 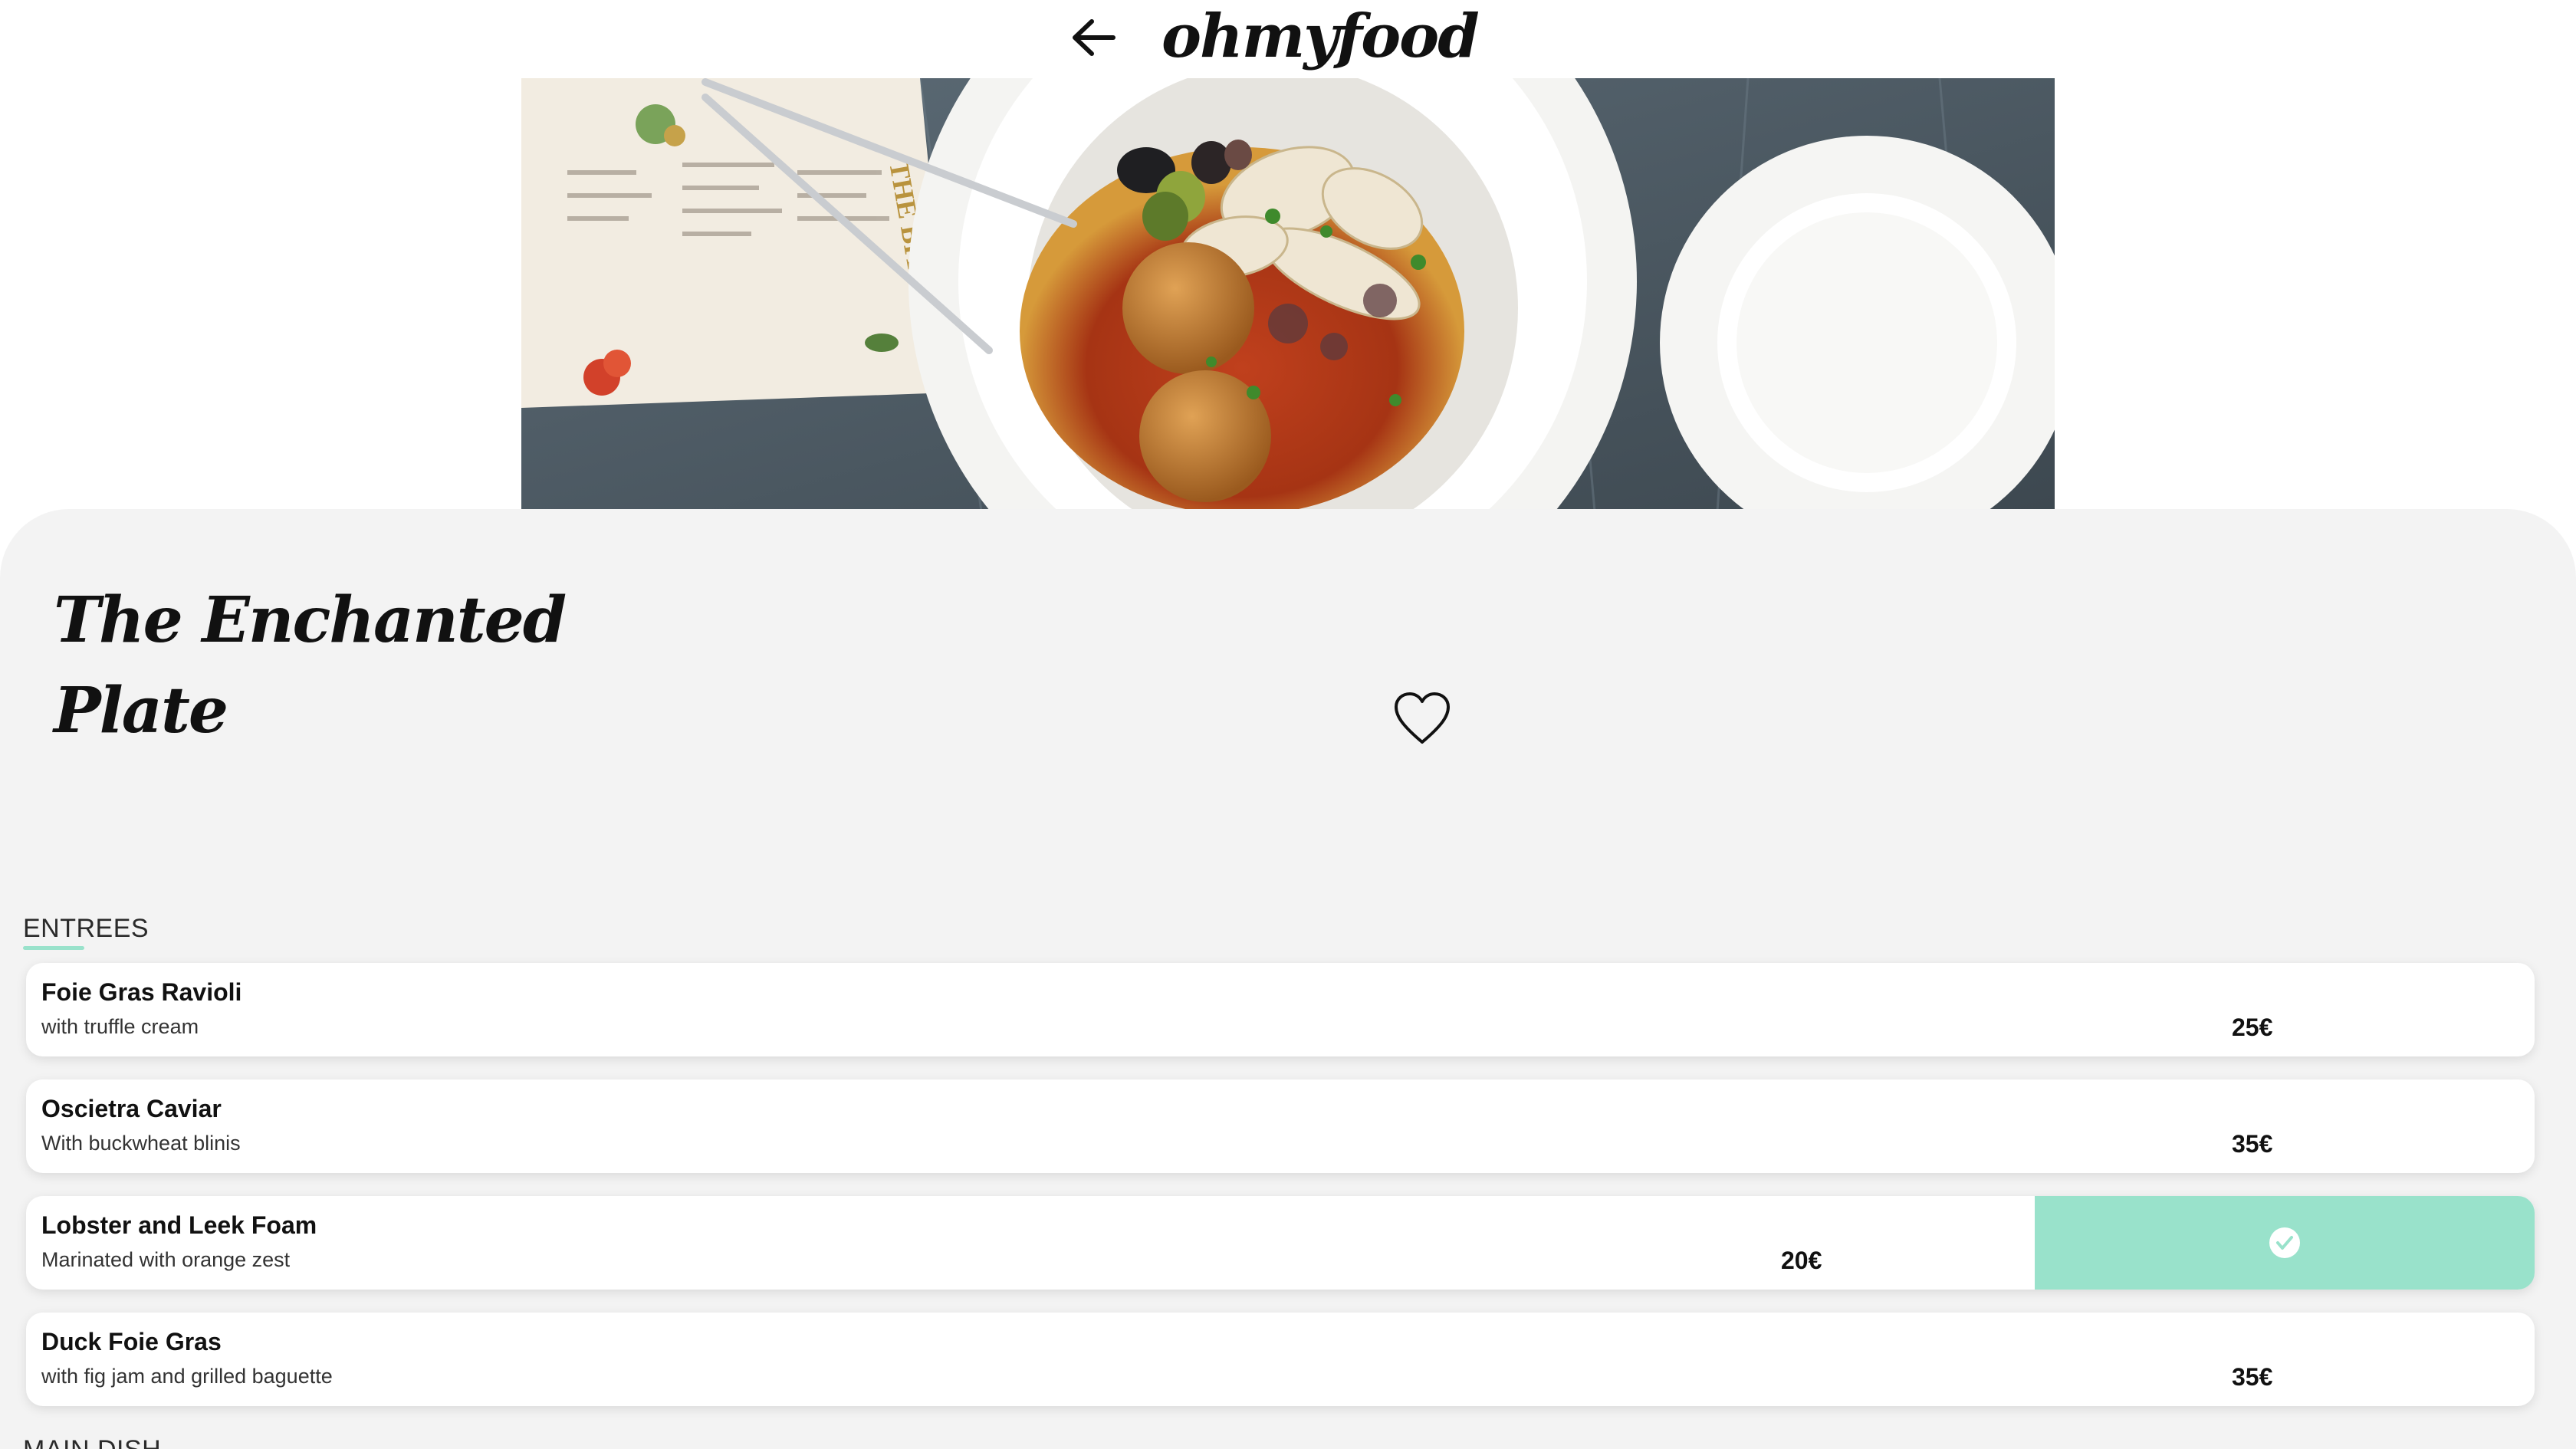 I want to click on dish-name: Oscietra Caviar, so click(x=131, y=1108).